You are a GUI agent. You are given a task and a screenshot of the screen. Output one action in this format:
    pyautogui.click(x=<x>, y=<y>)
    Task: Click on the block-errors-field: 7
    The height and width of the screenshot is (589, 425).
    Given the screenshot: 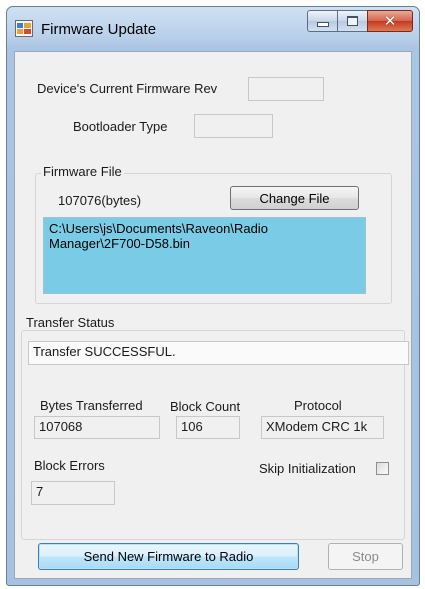 What is the action you would take?
    pyautogui.click(x=73, y=493)
    